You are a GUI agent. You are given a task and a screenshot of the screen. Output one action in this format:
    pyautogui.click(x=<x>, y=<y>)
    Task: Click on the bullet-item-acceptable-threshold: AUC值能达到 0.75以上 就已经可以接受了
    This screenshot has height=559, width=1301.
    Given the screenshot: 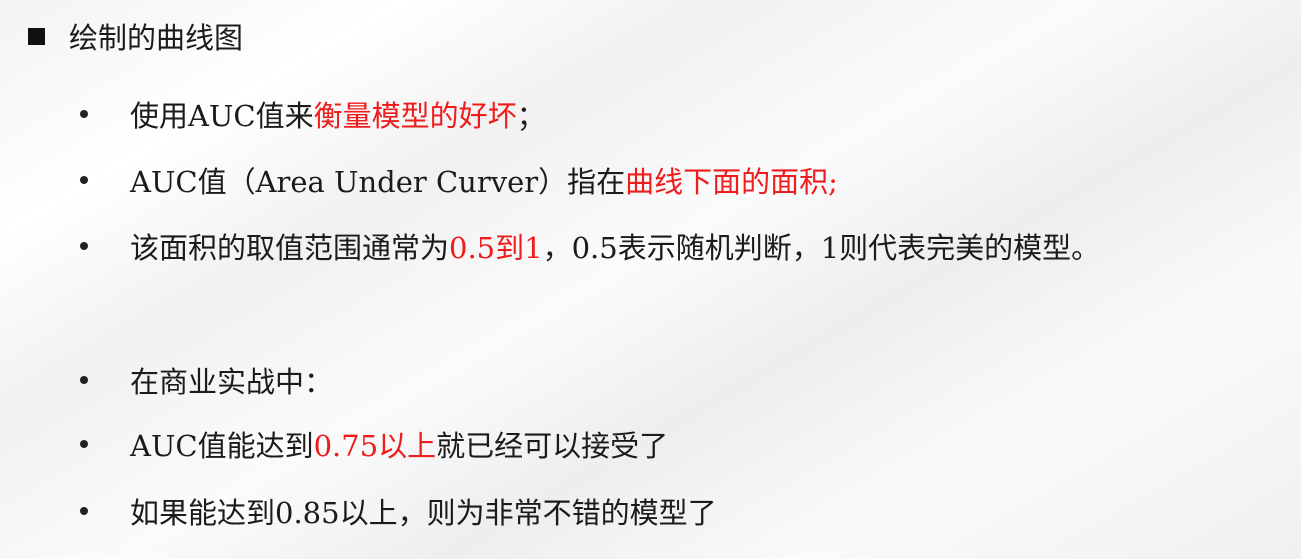 What is the action you would take?
    pyautogui.click(x=374, y=444)
    